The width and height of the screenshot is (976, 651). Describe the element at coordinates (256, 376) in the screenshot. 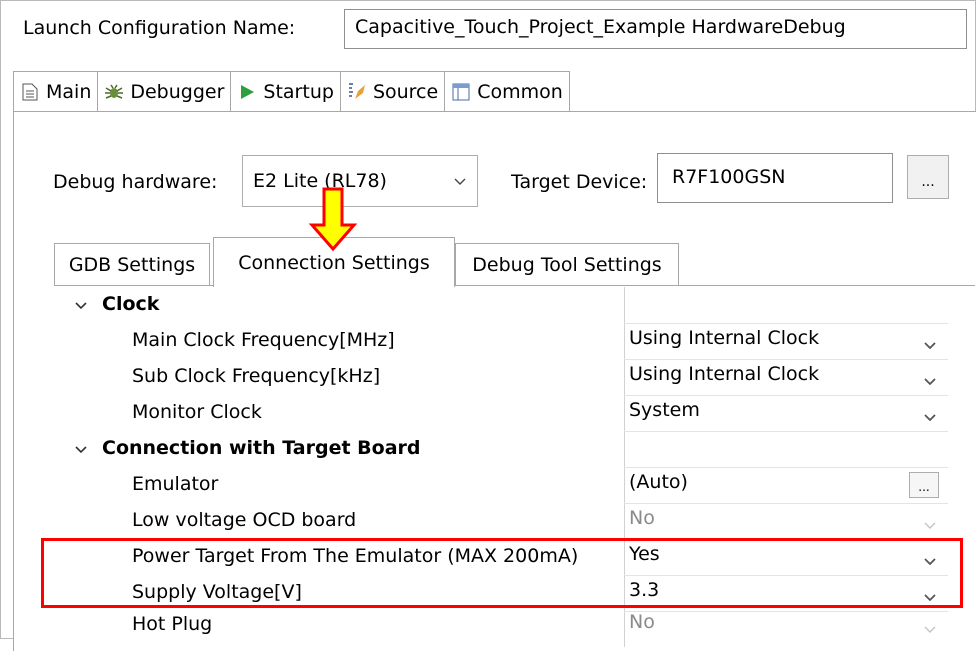

I see `property-name: Sub Clock Frequency[kHz]` at that location.